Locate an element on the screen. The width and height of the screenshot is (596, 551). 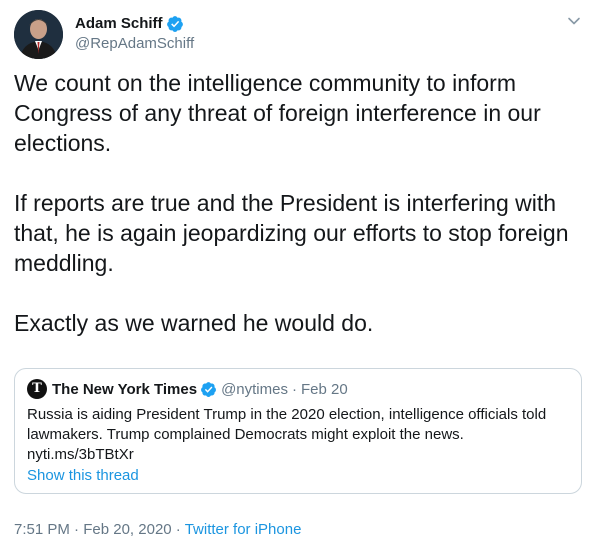
tweet-header: Adam Schiff @RepAdamSchiff is located at coordinates (104, 34).